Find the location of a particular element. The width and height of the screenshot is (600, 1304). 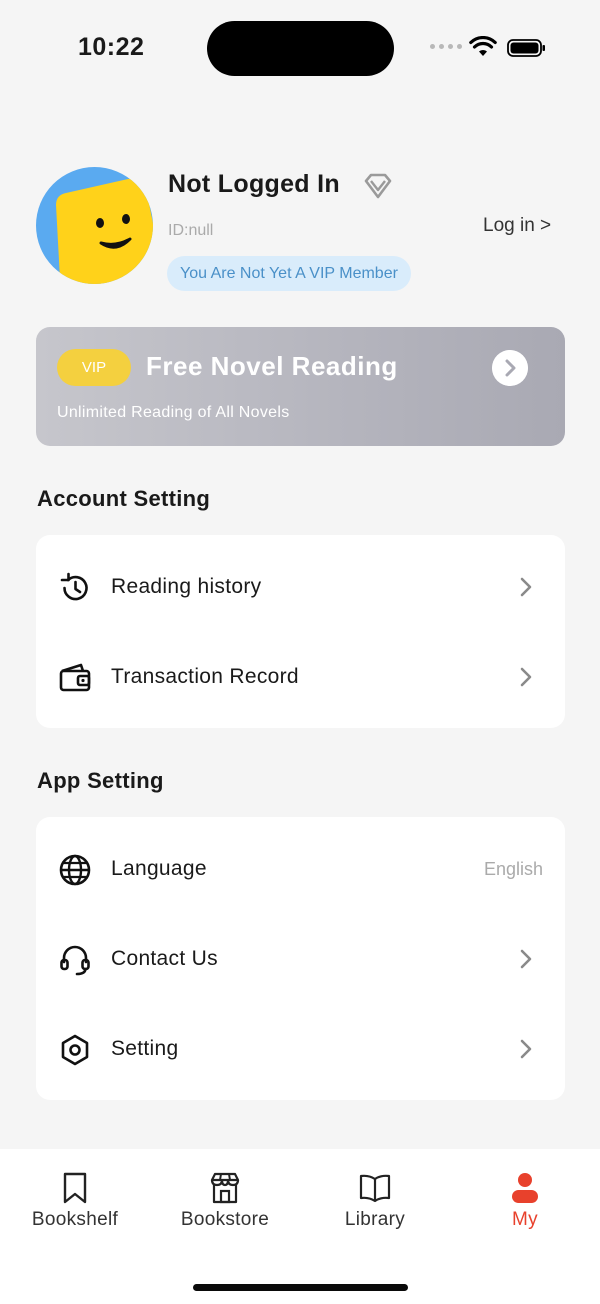

app-setting-title: App Setting is located at coordinates (100, 780).